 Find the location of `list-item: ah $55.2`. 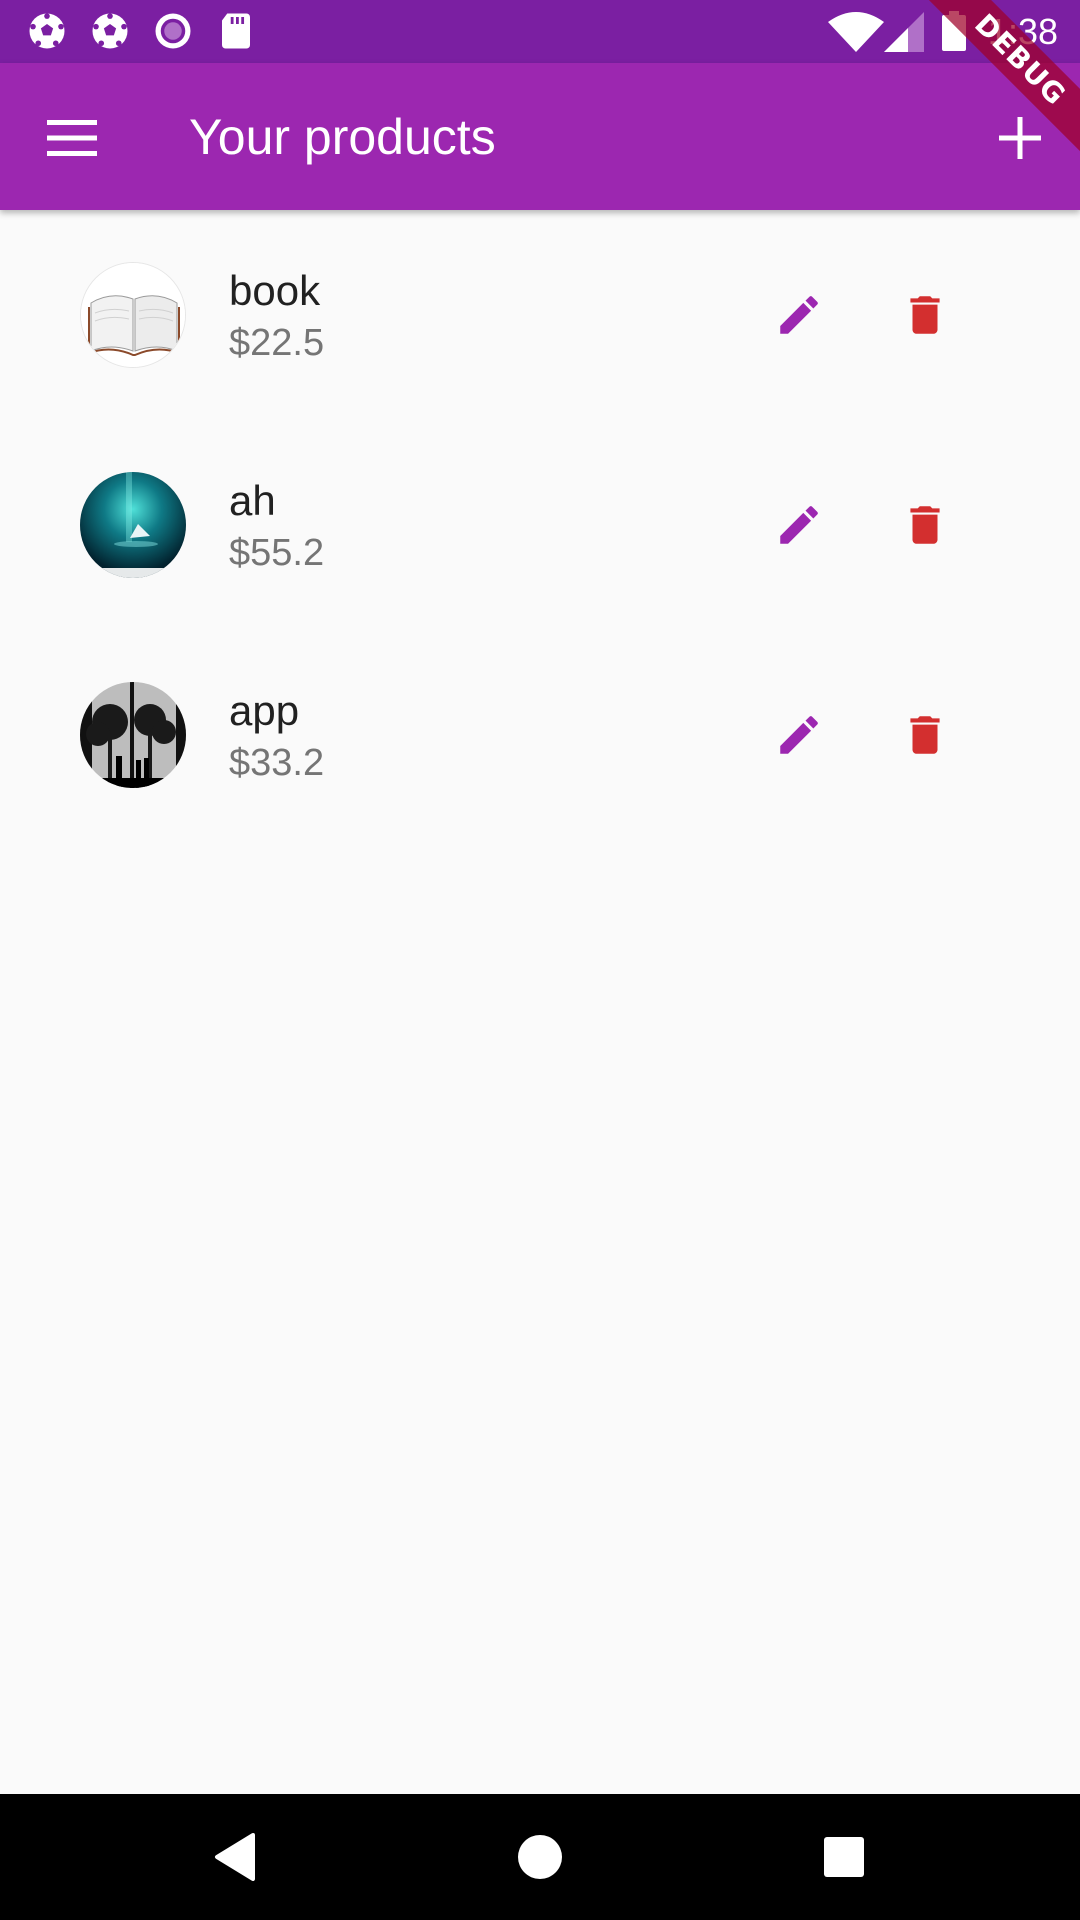

list-item: ah $55.2 is located at coordinates (540, 520).